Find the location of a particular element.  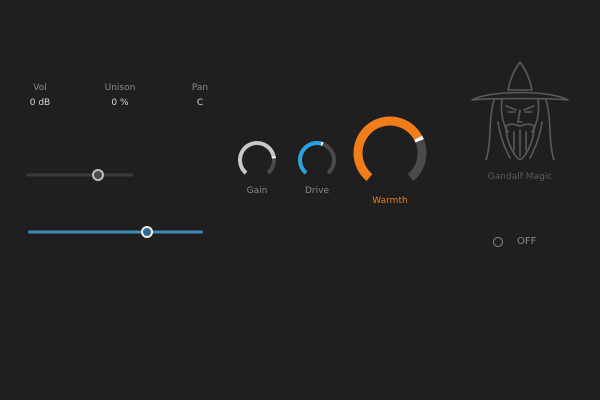

drive-label: Drive is located at coordinates (317, 191).